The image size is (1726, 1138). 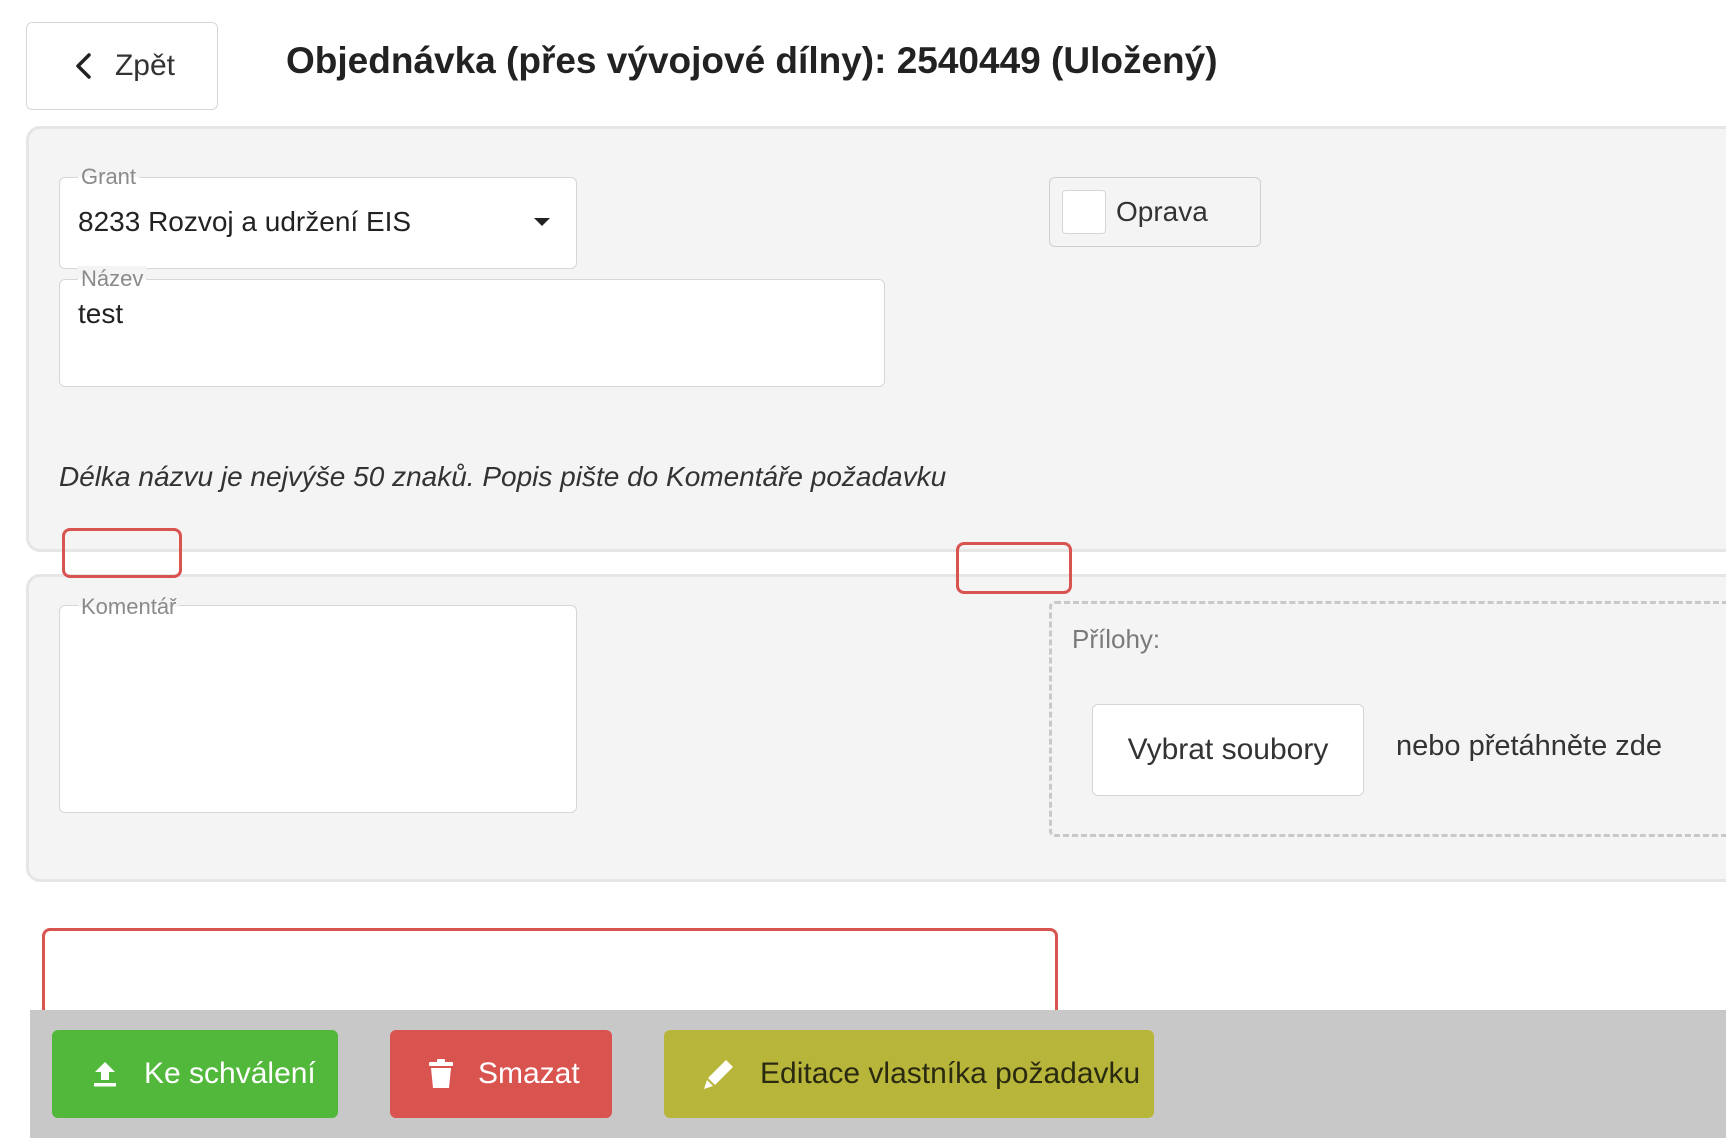 I want to click on caret-down-icon, so click(x=542, y=222).